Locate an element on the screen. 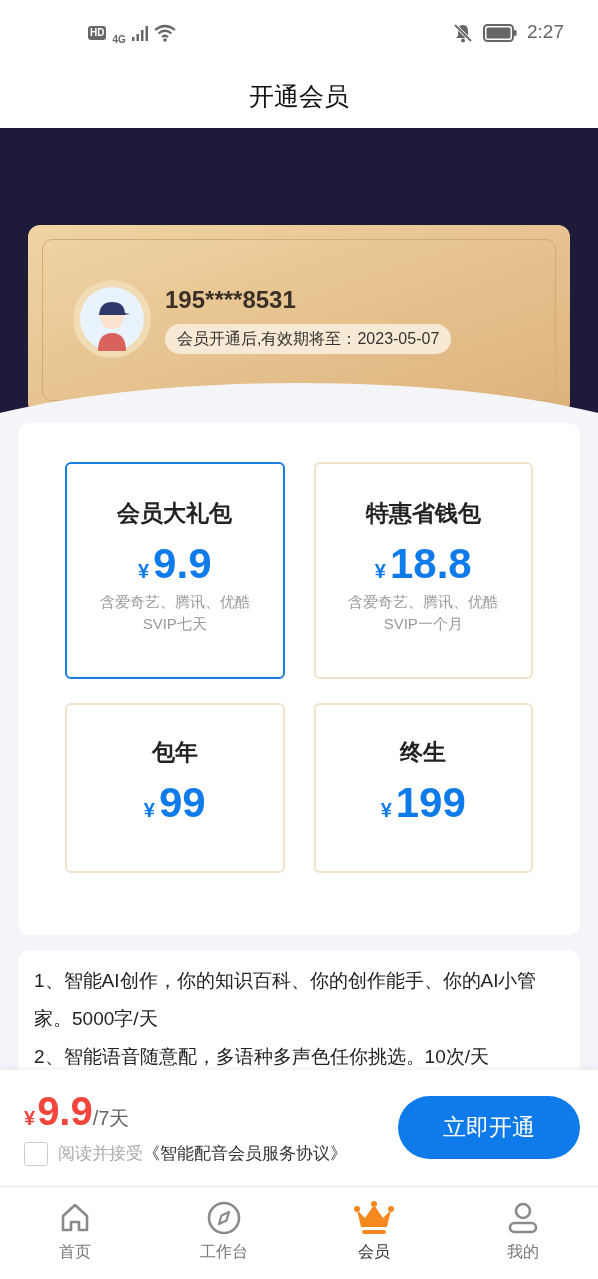 The width and height of the screenshot is (598, 1279). nav-tab: 我的 is located at coordinates (523, 1233).